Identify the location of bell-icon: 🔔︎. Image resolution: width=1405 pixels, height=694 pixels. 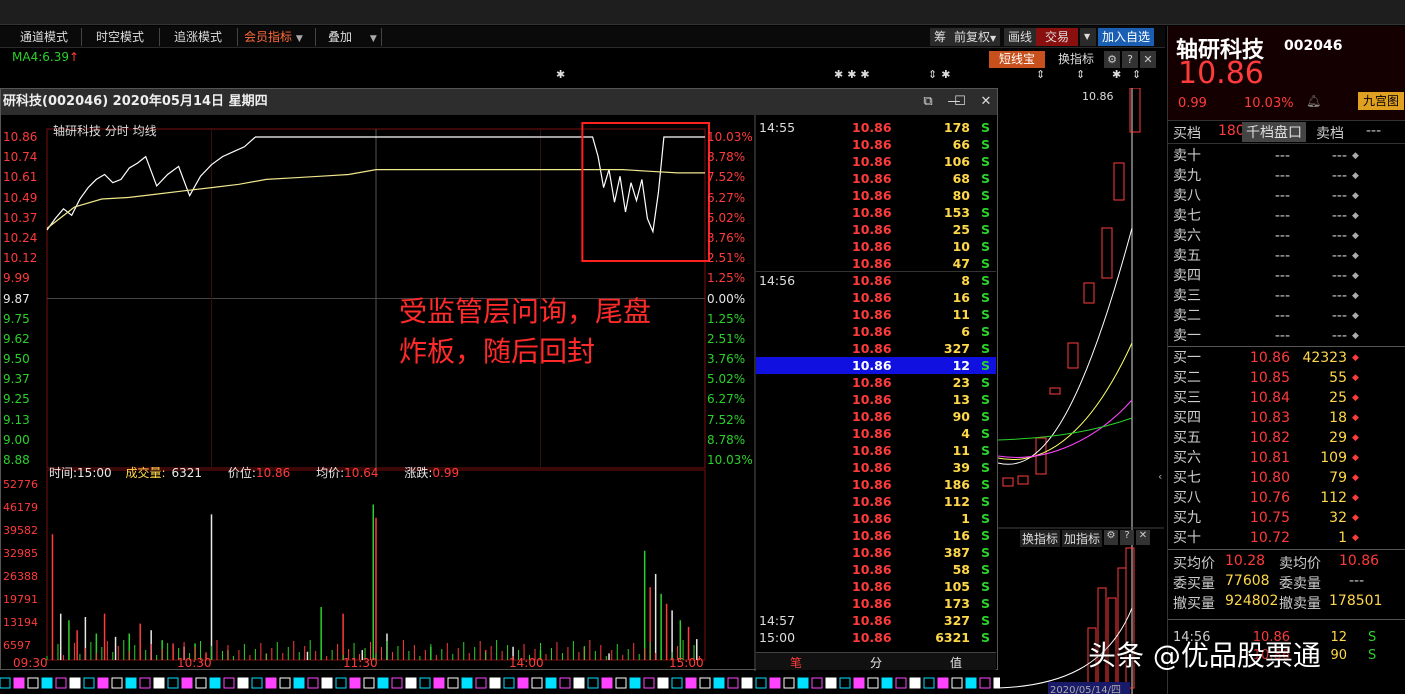
(1313, 101).